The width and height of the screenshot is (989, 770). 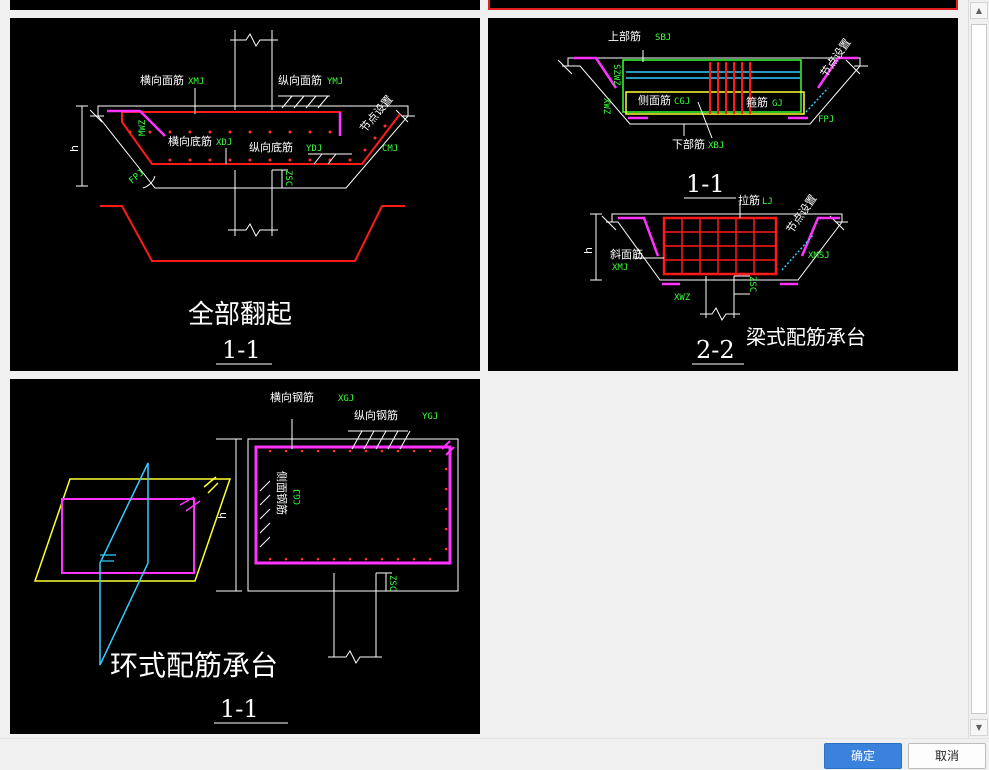 I want to click on tile-title: 梁式配筋承台, so click(x=806, y=337).